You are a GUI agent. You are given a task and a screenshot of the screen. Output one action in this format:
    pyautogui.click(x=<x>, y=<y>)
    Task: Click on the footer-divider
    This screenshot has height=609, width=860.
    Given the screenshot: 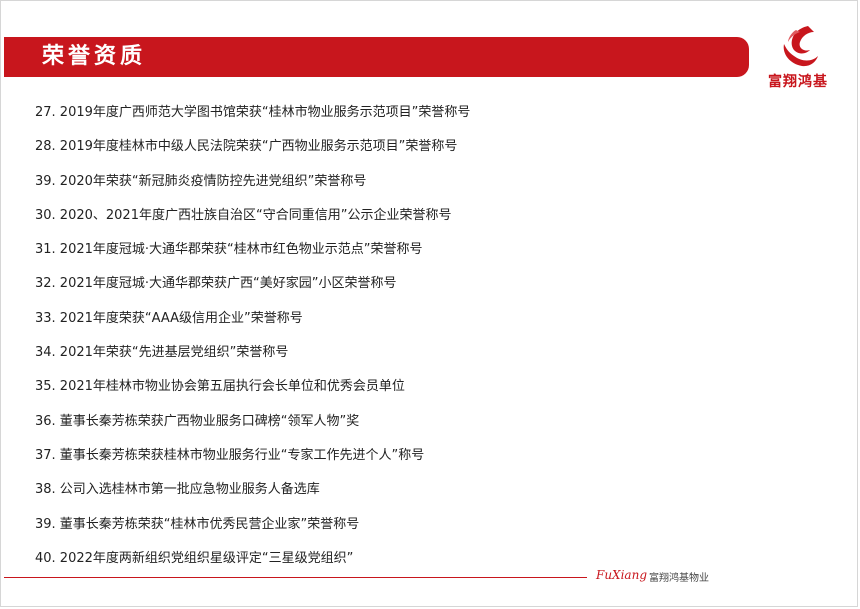 What is the action you would take?
    pyautogui.click(x=295, y=577)
    